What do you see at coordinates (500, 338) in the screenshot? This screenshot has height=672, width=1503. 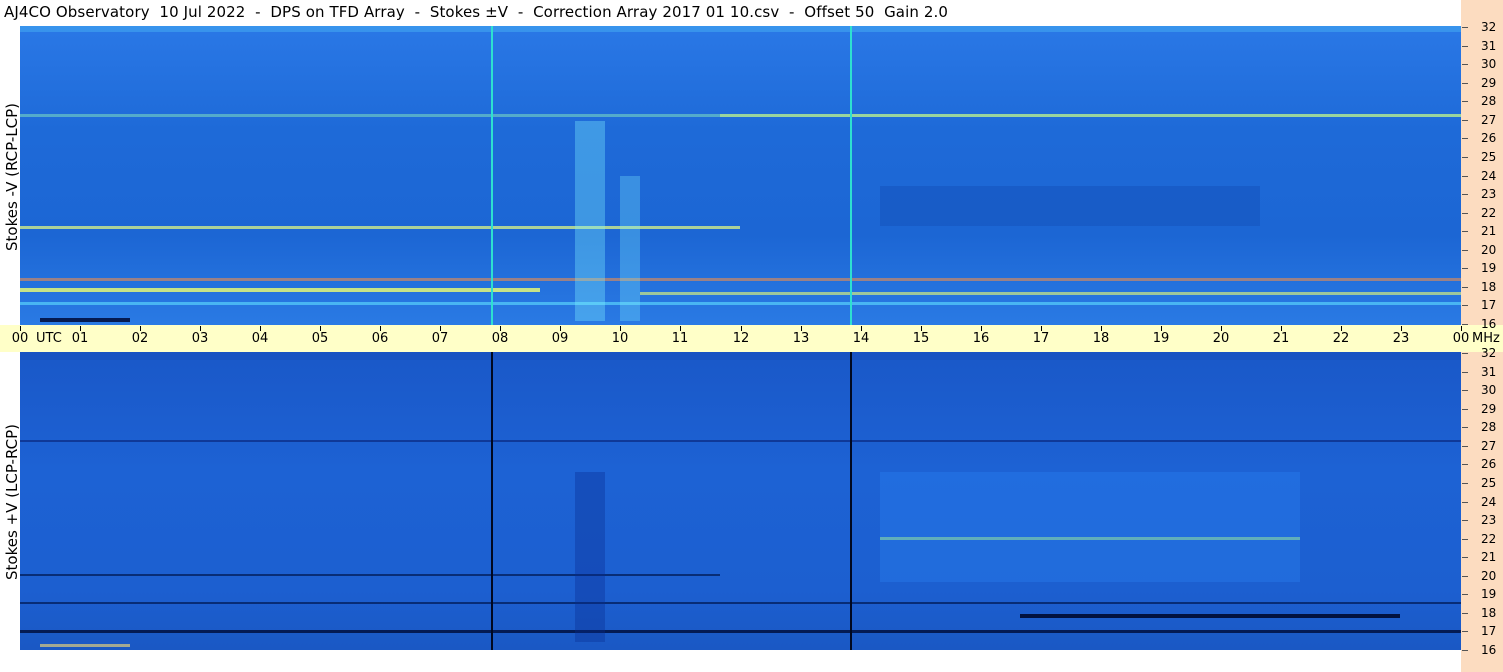 I see `time-tick-label: 08` at bounding box center [500, 338].